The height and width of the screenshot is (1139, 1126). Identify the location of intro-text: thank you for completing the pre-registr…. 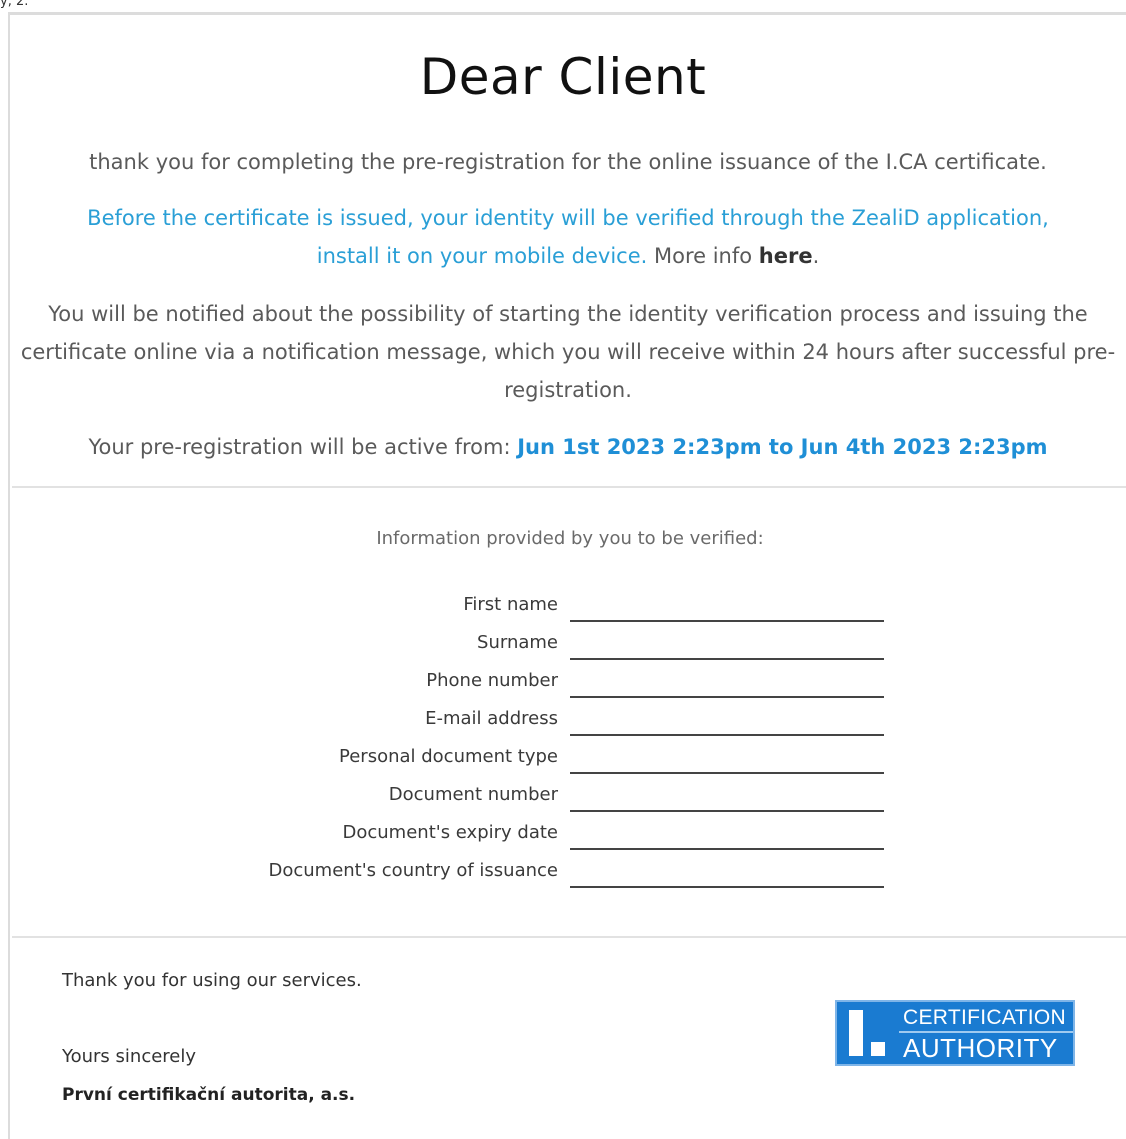
(568, 162).